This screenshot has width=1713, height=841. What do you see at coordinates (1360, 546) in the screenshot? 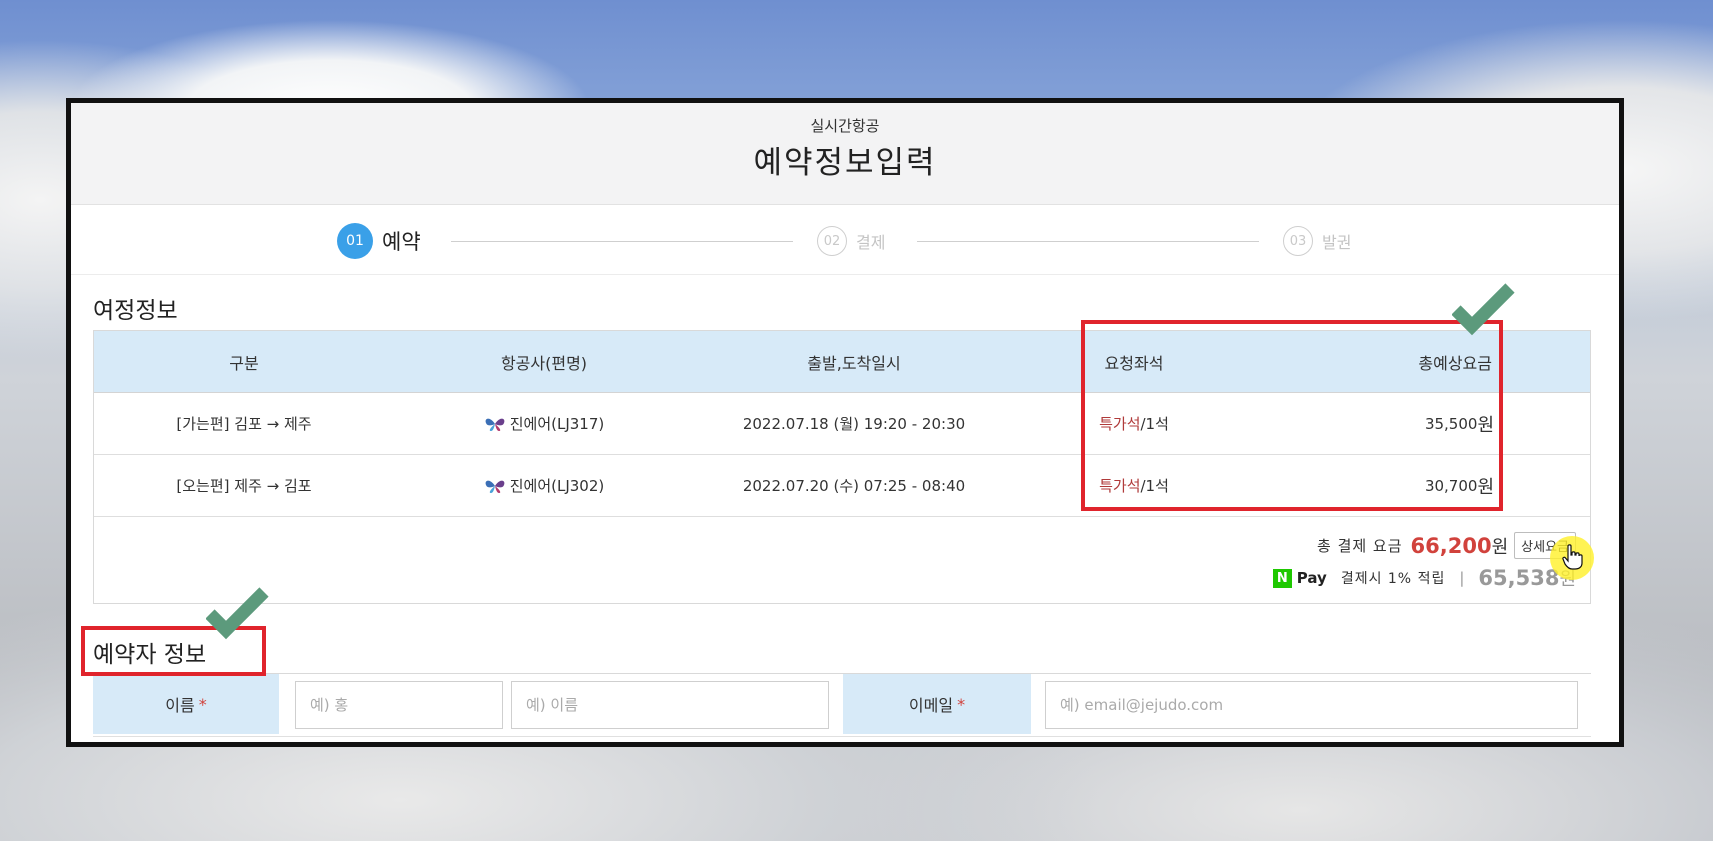
I see `total-label: 총 결제 요금` at bounding box center [1360, 546].